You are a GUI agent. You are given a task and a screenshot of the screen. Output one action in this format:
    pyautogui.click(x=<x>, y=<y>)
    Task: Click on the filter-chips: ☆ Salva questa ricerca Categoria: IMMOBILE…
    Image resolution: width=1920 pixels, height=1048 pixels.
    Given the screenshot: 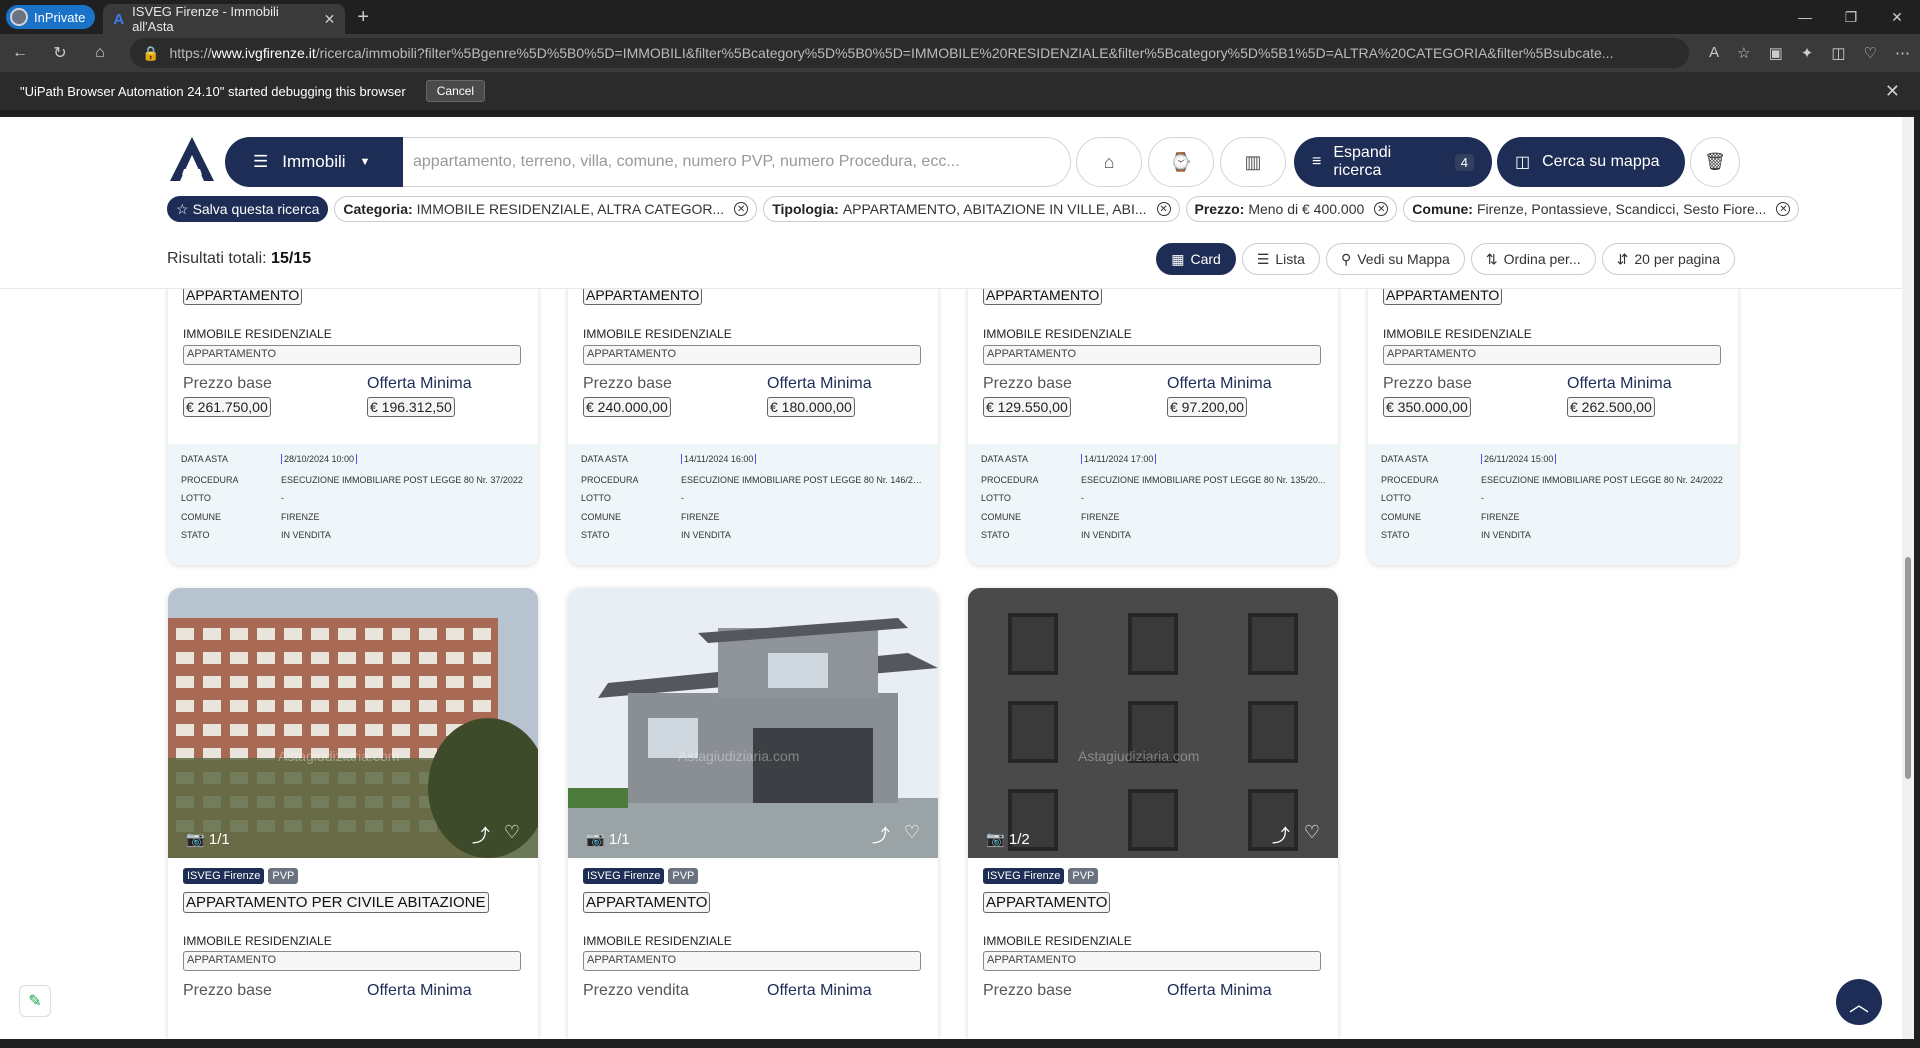 What is the action you would take?
    pyautogui.click(x=983, y=209)
    